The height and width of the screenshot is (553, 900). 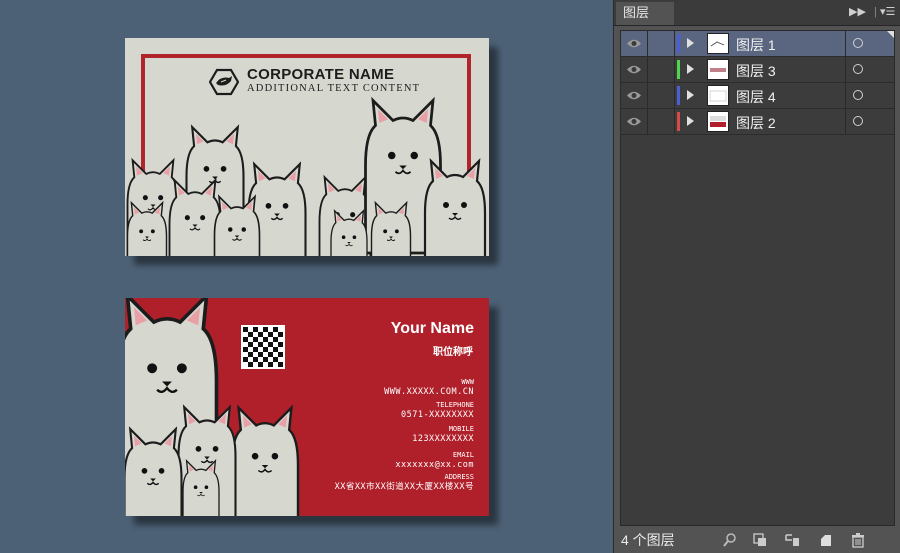 I want to click on layer-name: 图层 2, so click(x=756, y=123).